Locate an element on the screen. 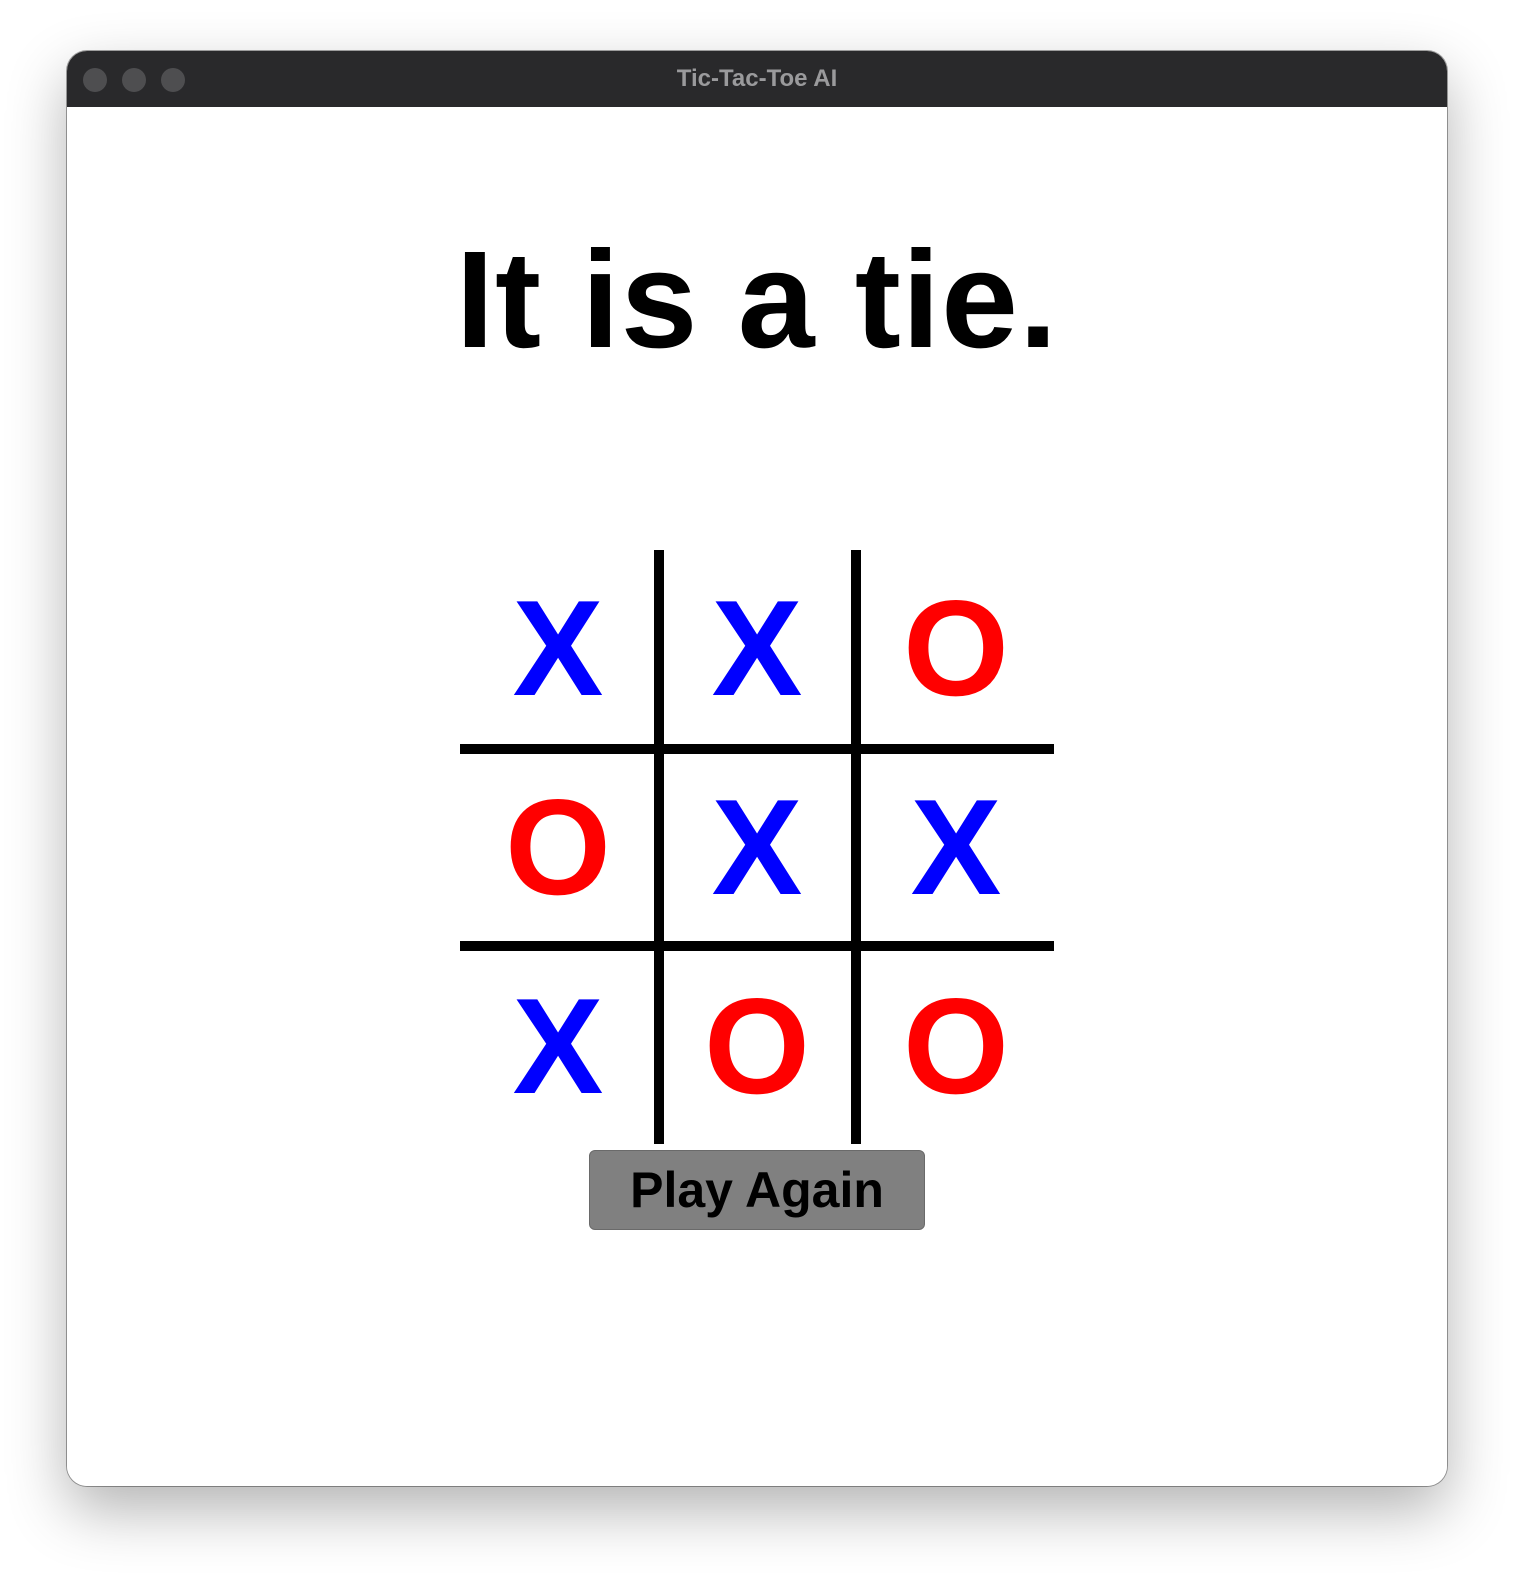 The width and height of the screenshot is (1536, 1592). board-cell-r1-c1: X is located at coordinates (558, 648).